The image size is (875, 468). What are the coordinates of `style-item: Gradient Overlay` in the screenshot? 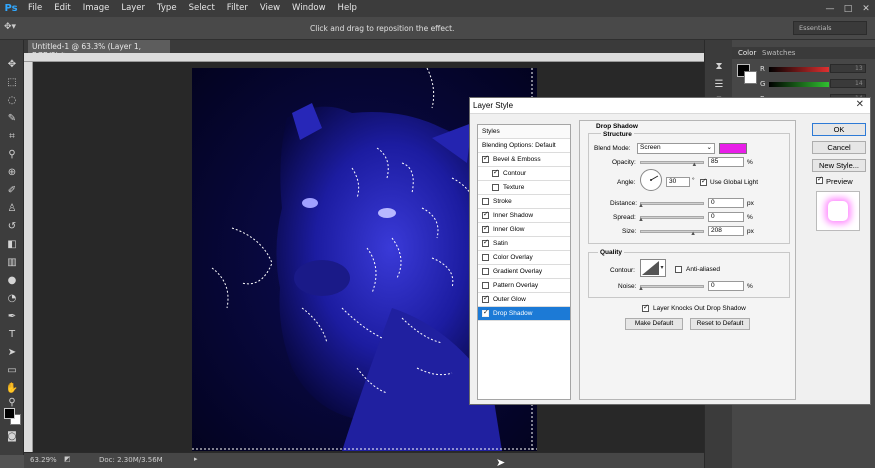 It's located at (524, 272).